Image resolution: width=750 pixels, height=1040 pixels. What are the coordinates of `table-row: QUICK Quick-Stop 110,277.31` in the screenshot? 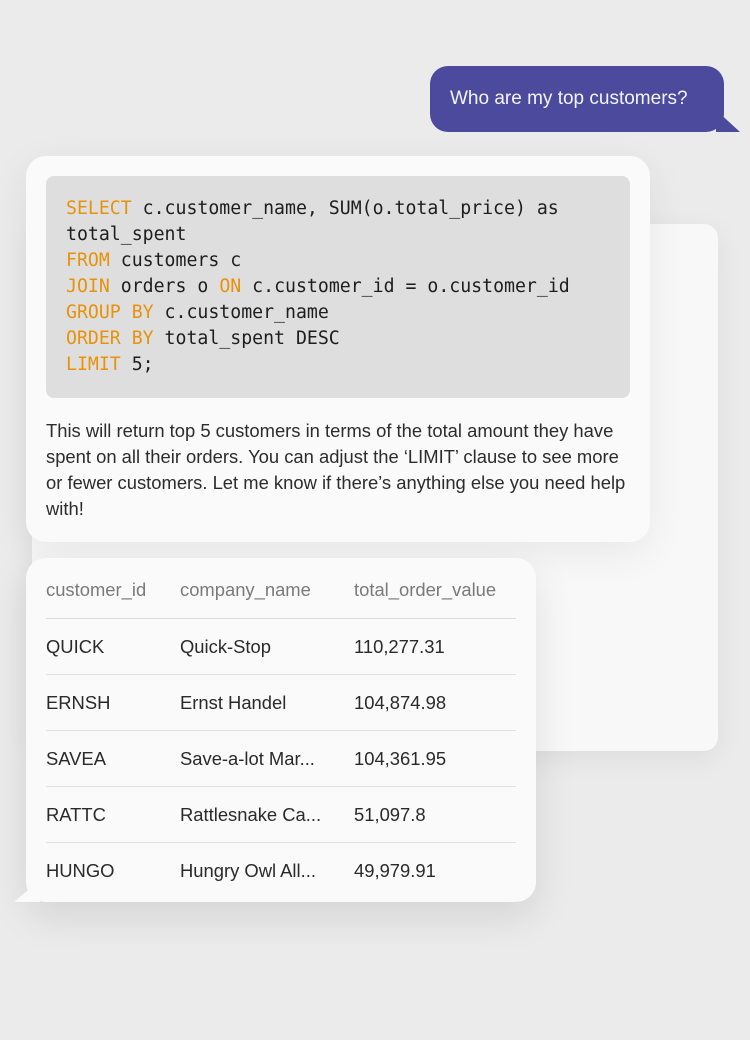 It's located at (281, 646).